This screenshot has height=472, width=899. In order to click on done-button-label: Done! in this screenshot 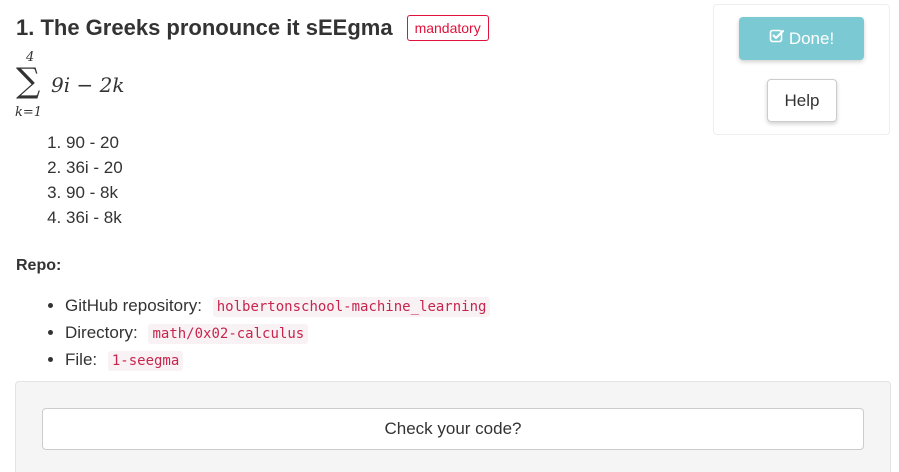, I will do `click(811, 38)`.